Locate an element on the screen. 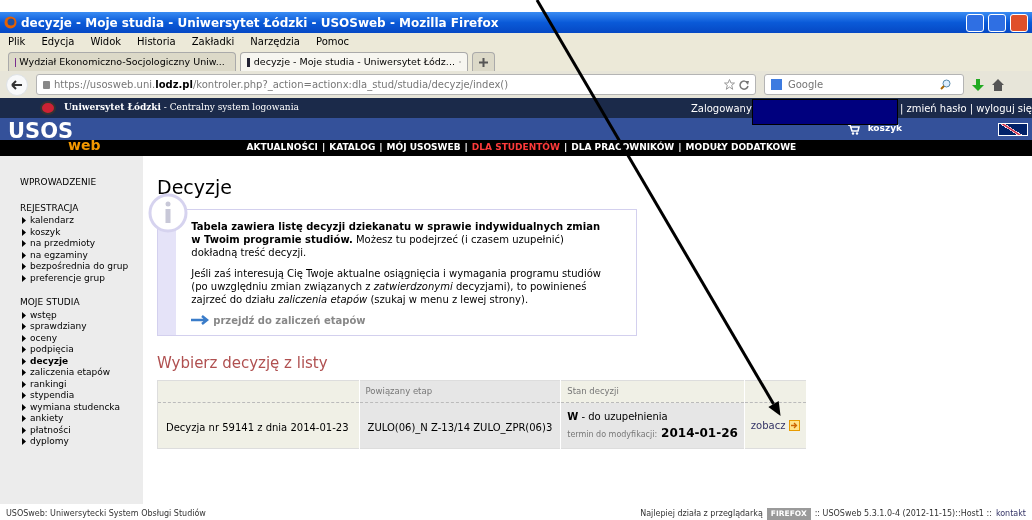 The width and height of the screenshot is (1032, 520). nav-link: DLA STUDENTÓW is located at coordinates (515, 148).